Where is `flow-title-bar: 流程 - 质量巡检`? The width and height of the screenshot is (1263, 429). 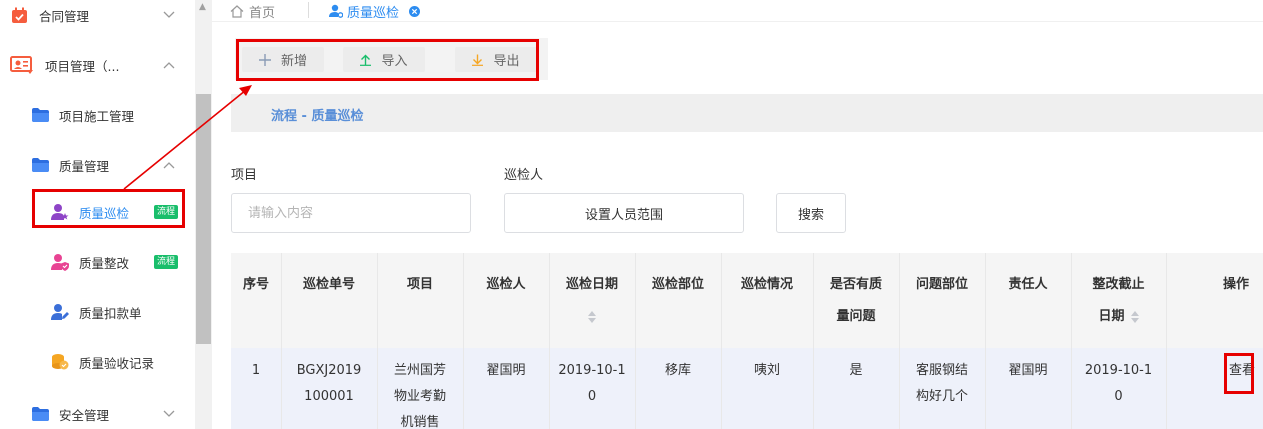
flow-title-bar: 流程 - 质量巡检 is located at coordinates (747, 113).